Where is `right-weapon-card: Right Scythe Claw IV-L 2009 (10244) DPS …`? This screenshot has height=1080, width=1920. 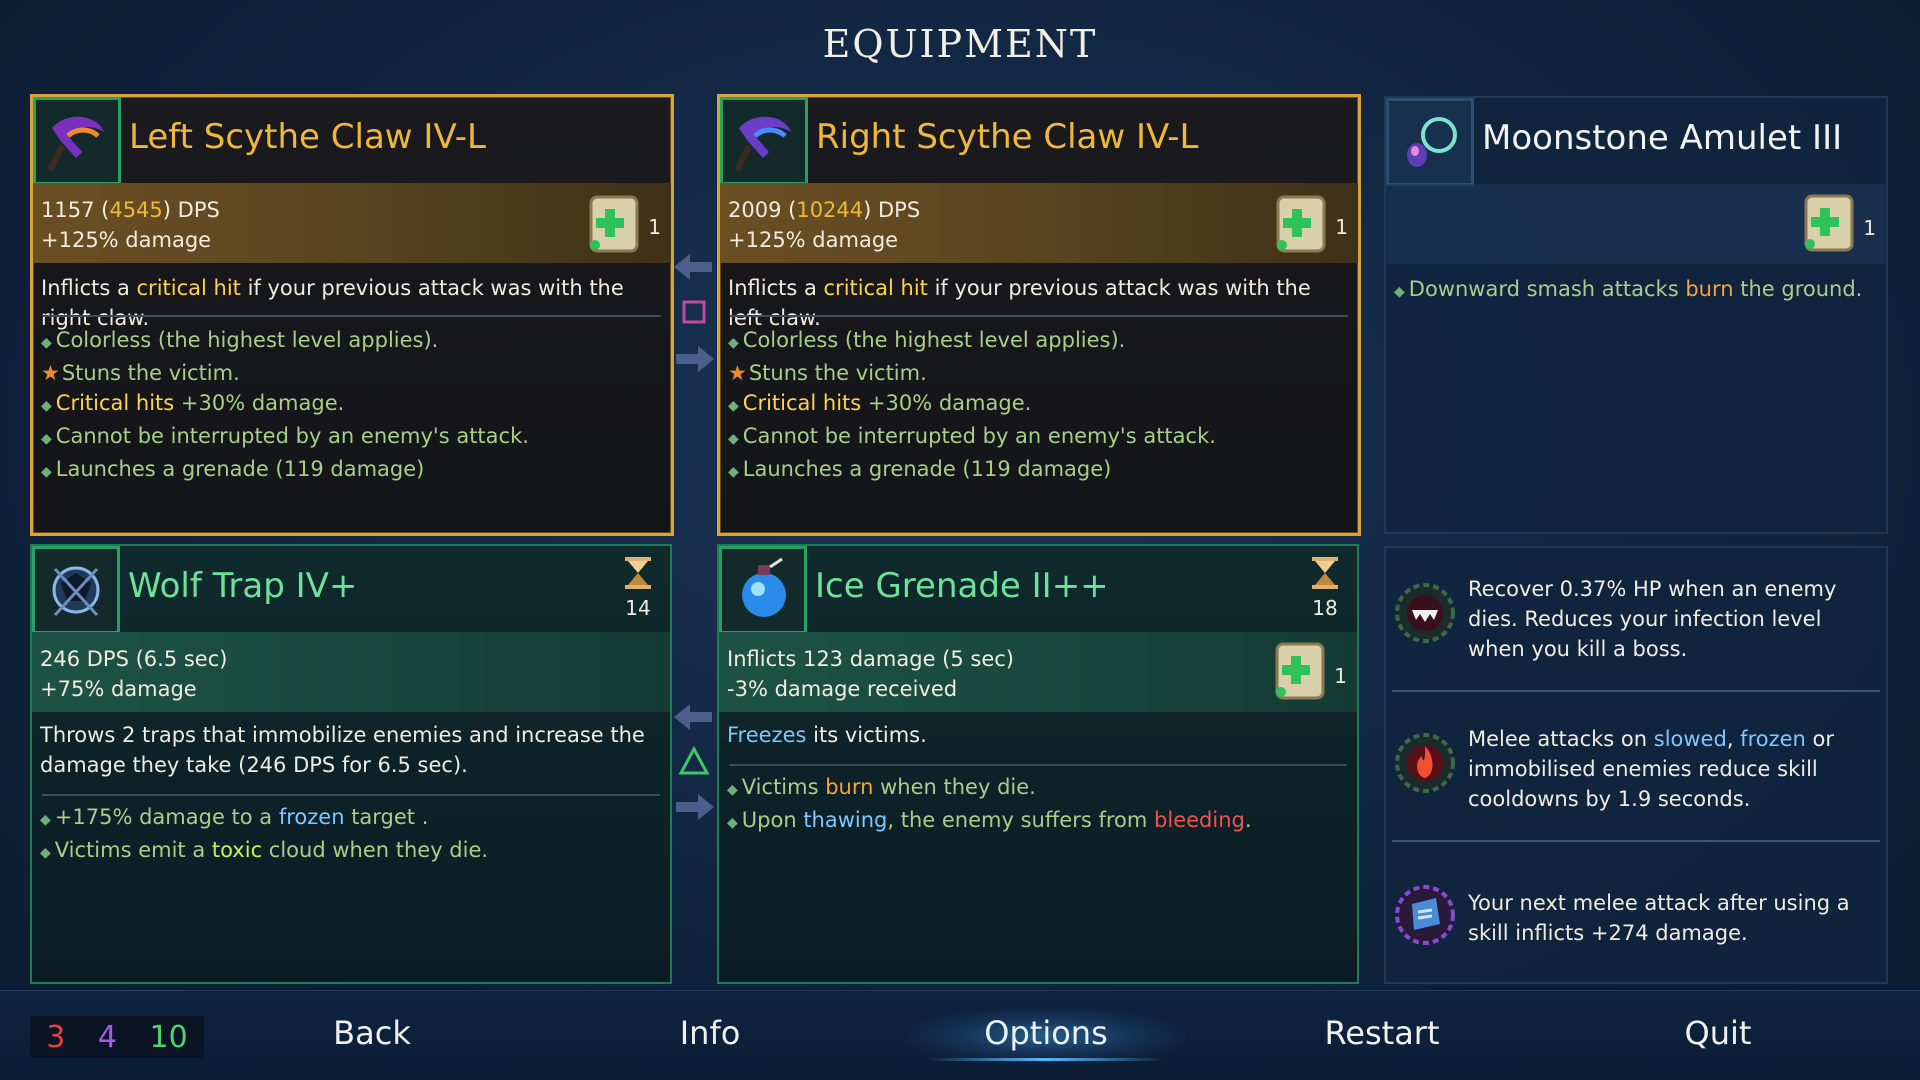
right-weapon-card: Right Scythe Claw IV-L 2009 (10244) DPS … is located at coordinates (1039, 315).